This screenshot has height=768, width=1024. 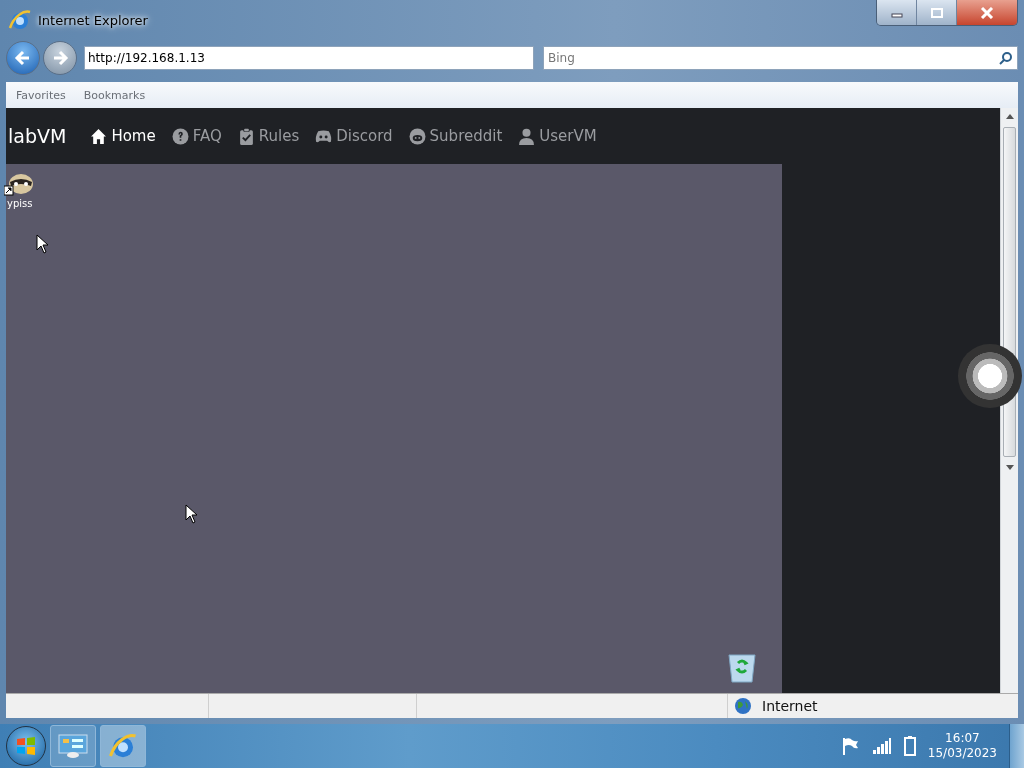 What do you see at coordinates (743, 706) in the screenshot?
I see `globe-icon` at bounding box center [743, 706].